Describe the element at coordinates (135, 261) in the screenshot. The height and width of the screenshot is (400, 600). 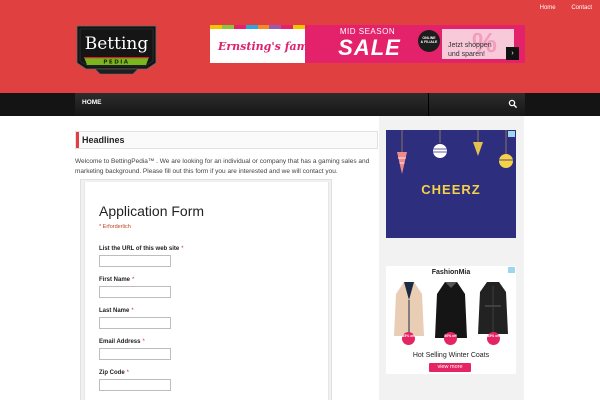
I see `url-input` at that location.